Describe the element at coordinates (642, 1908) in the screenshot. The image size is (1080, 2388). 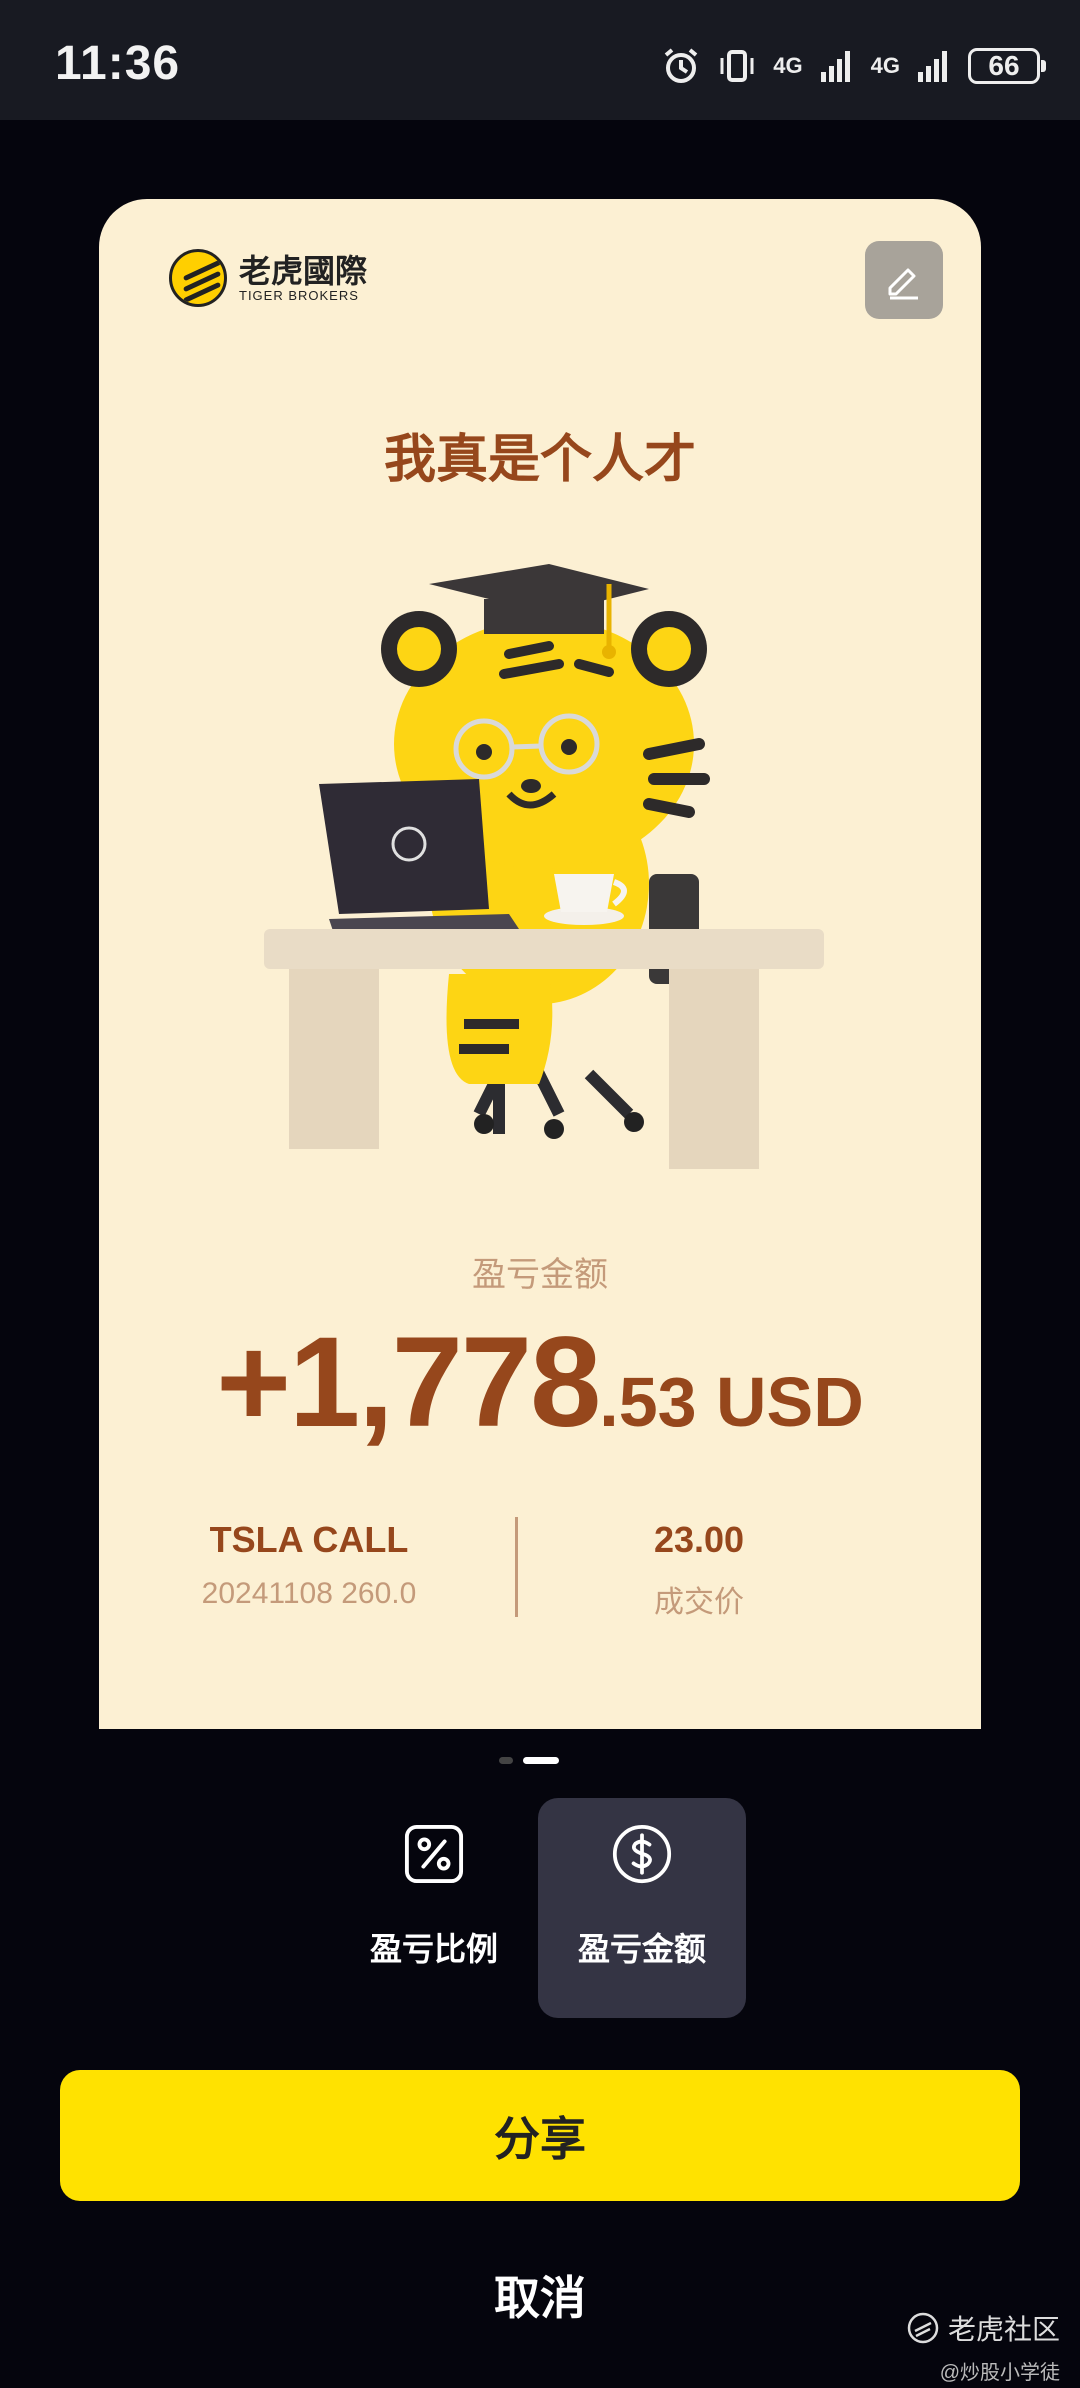
I see `option-pnl-amount: 盈亏金额` at that location.